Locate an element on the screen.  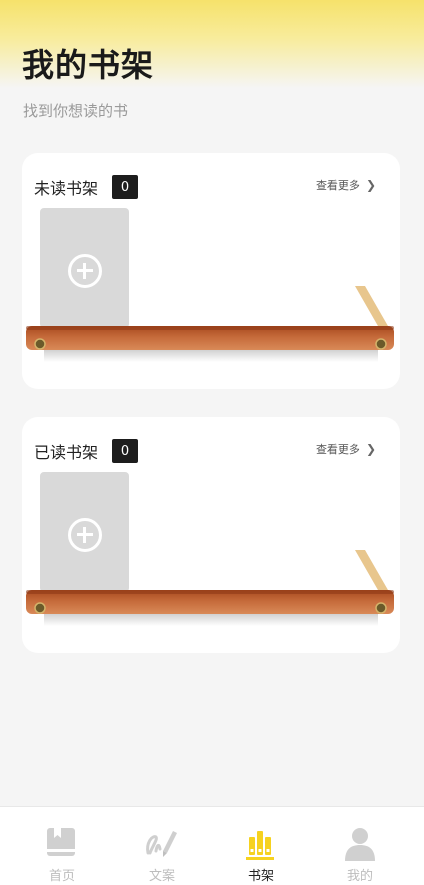
book-icon is located at coordinates (61, 842).